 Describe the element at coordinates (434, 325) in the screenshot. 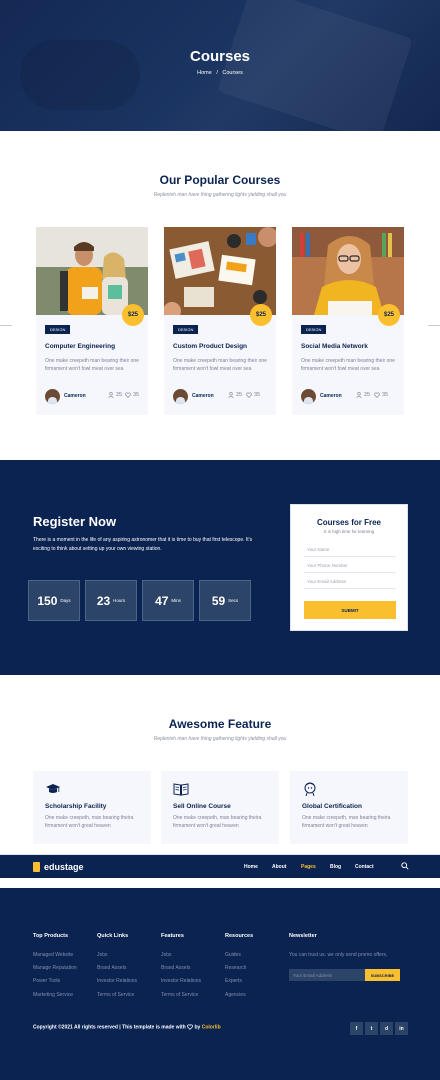

I see `carousel-next-arrow` at that location.